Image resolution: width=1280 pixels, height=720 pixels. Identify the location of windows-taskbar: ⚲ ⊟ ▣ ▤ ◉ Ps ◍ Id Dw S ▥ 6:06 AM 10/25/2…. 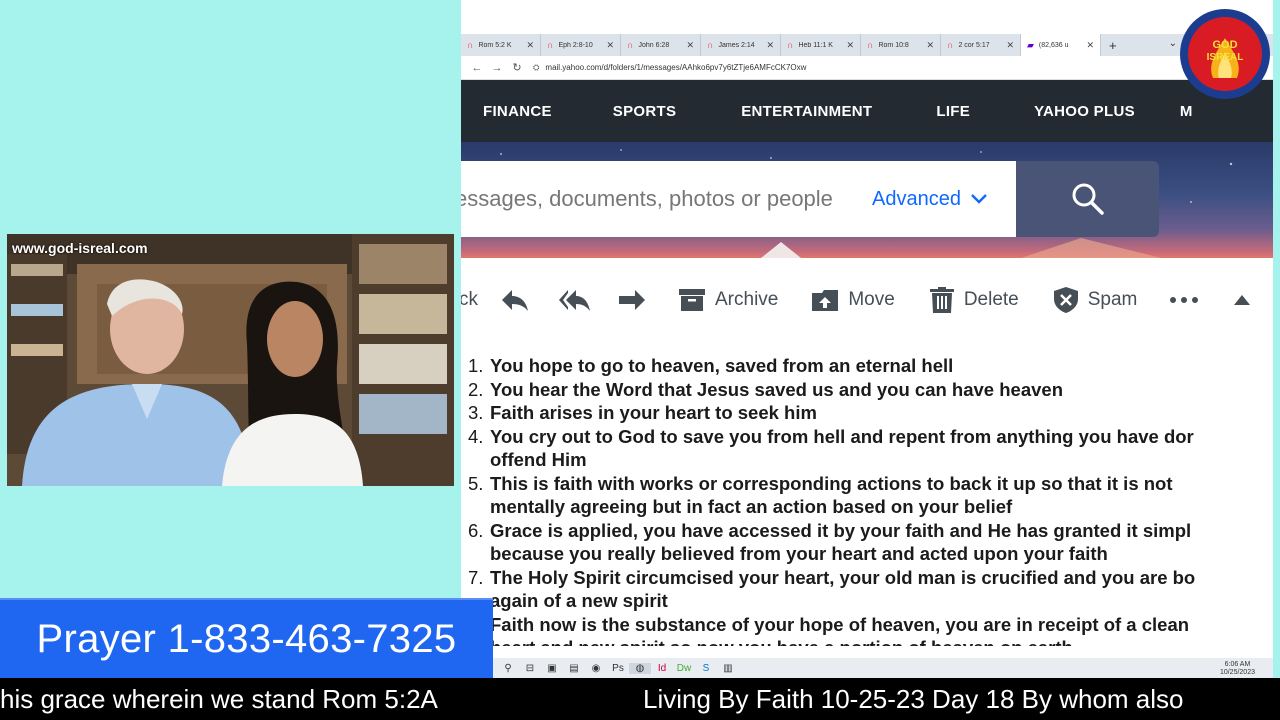
(867, 668).